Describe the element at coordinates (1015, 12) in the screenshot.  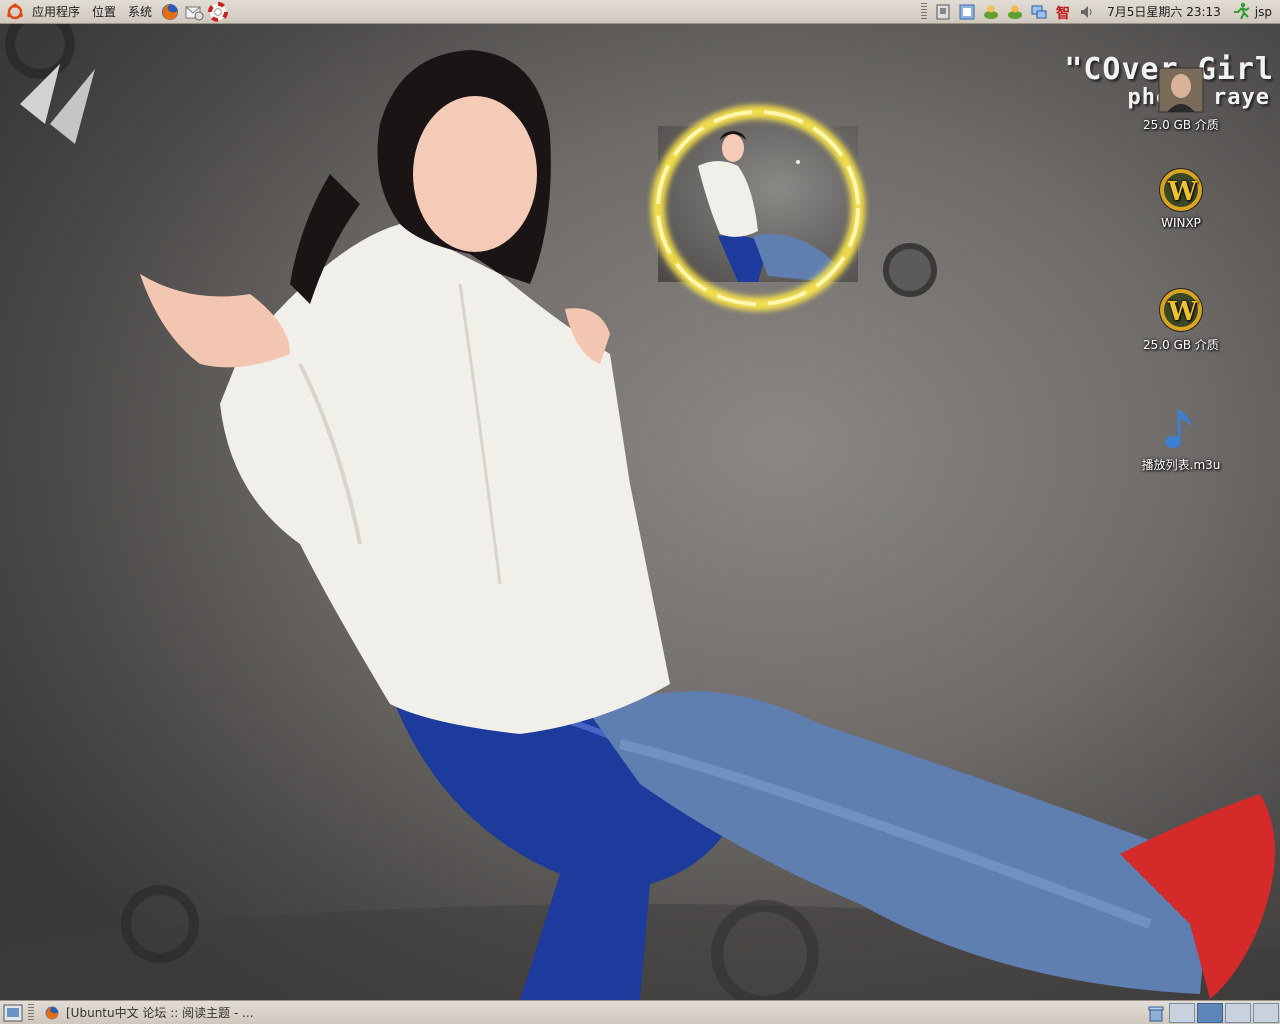
I see `pidgin-status-icon` at that location.